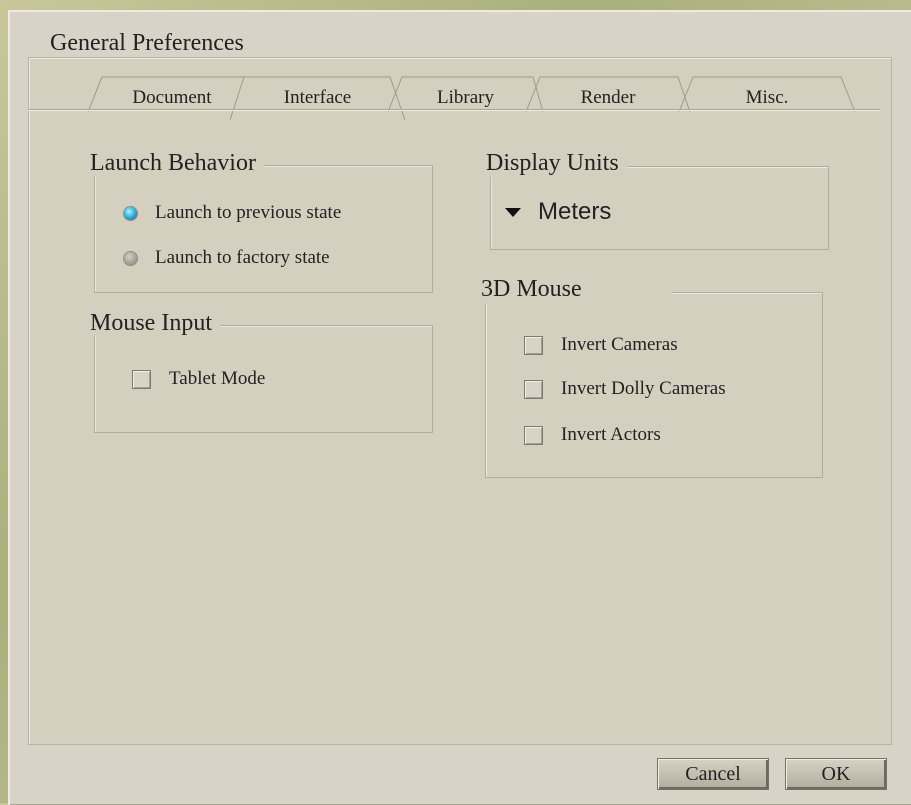 The height and width of the screenshot is (805, 911). I want to click on tab-library: Library, so click(465, 96).